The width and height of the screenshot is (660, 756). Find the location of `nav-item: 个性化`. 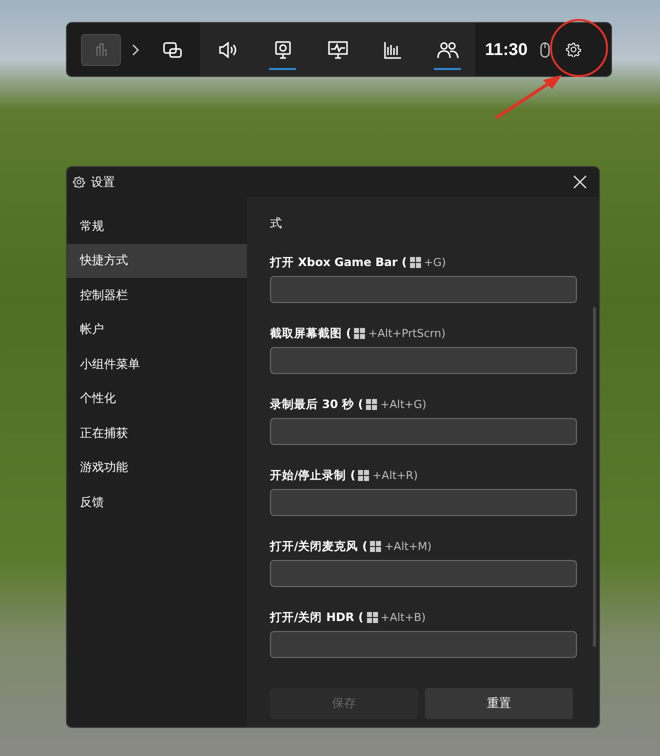

nav-item: 个性化 is located at coordinates (157, 399).